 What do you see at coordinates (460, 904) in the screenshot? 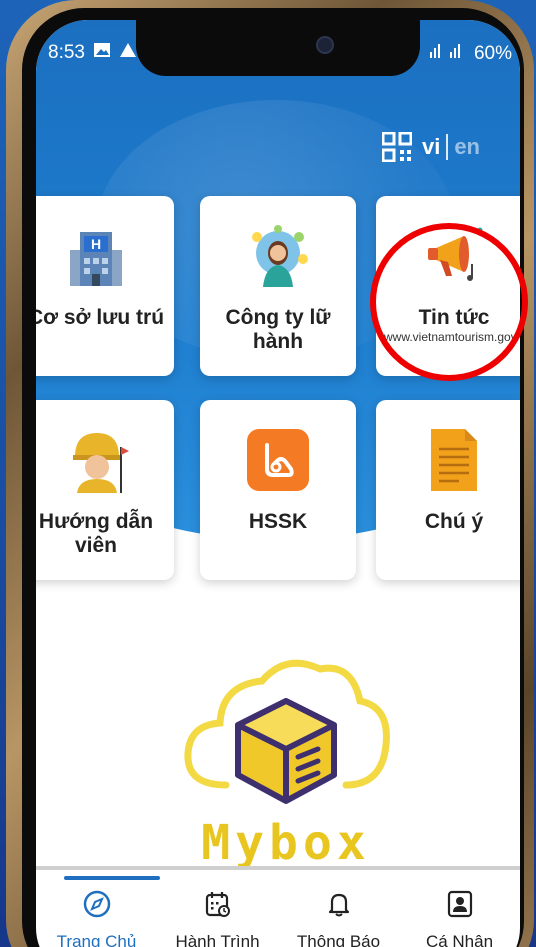
I see `profile-icon` at bounding box center [460, 904].